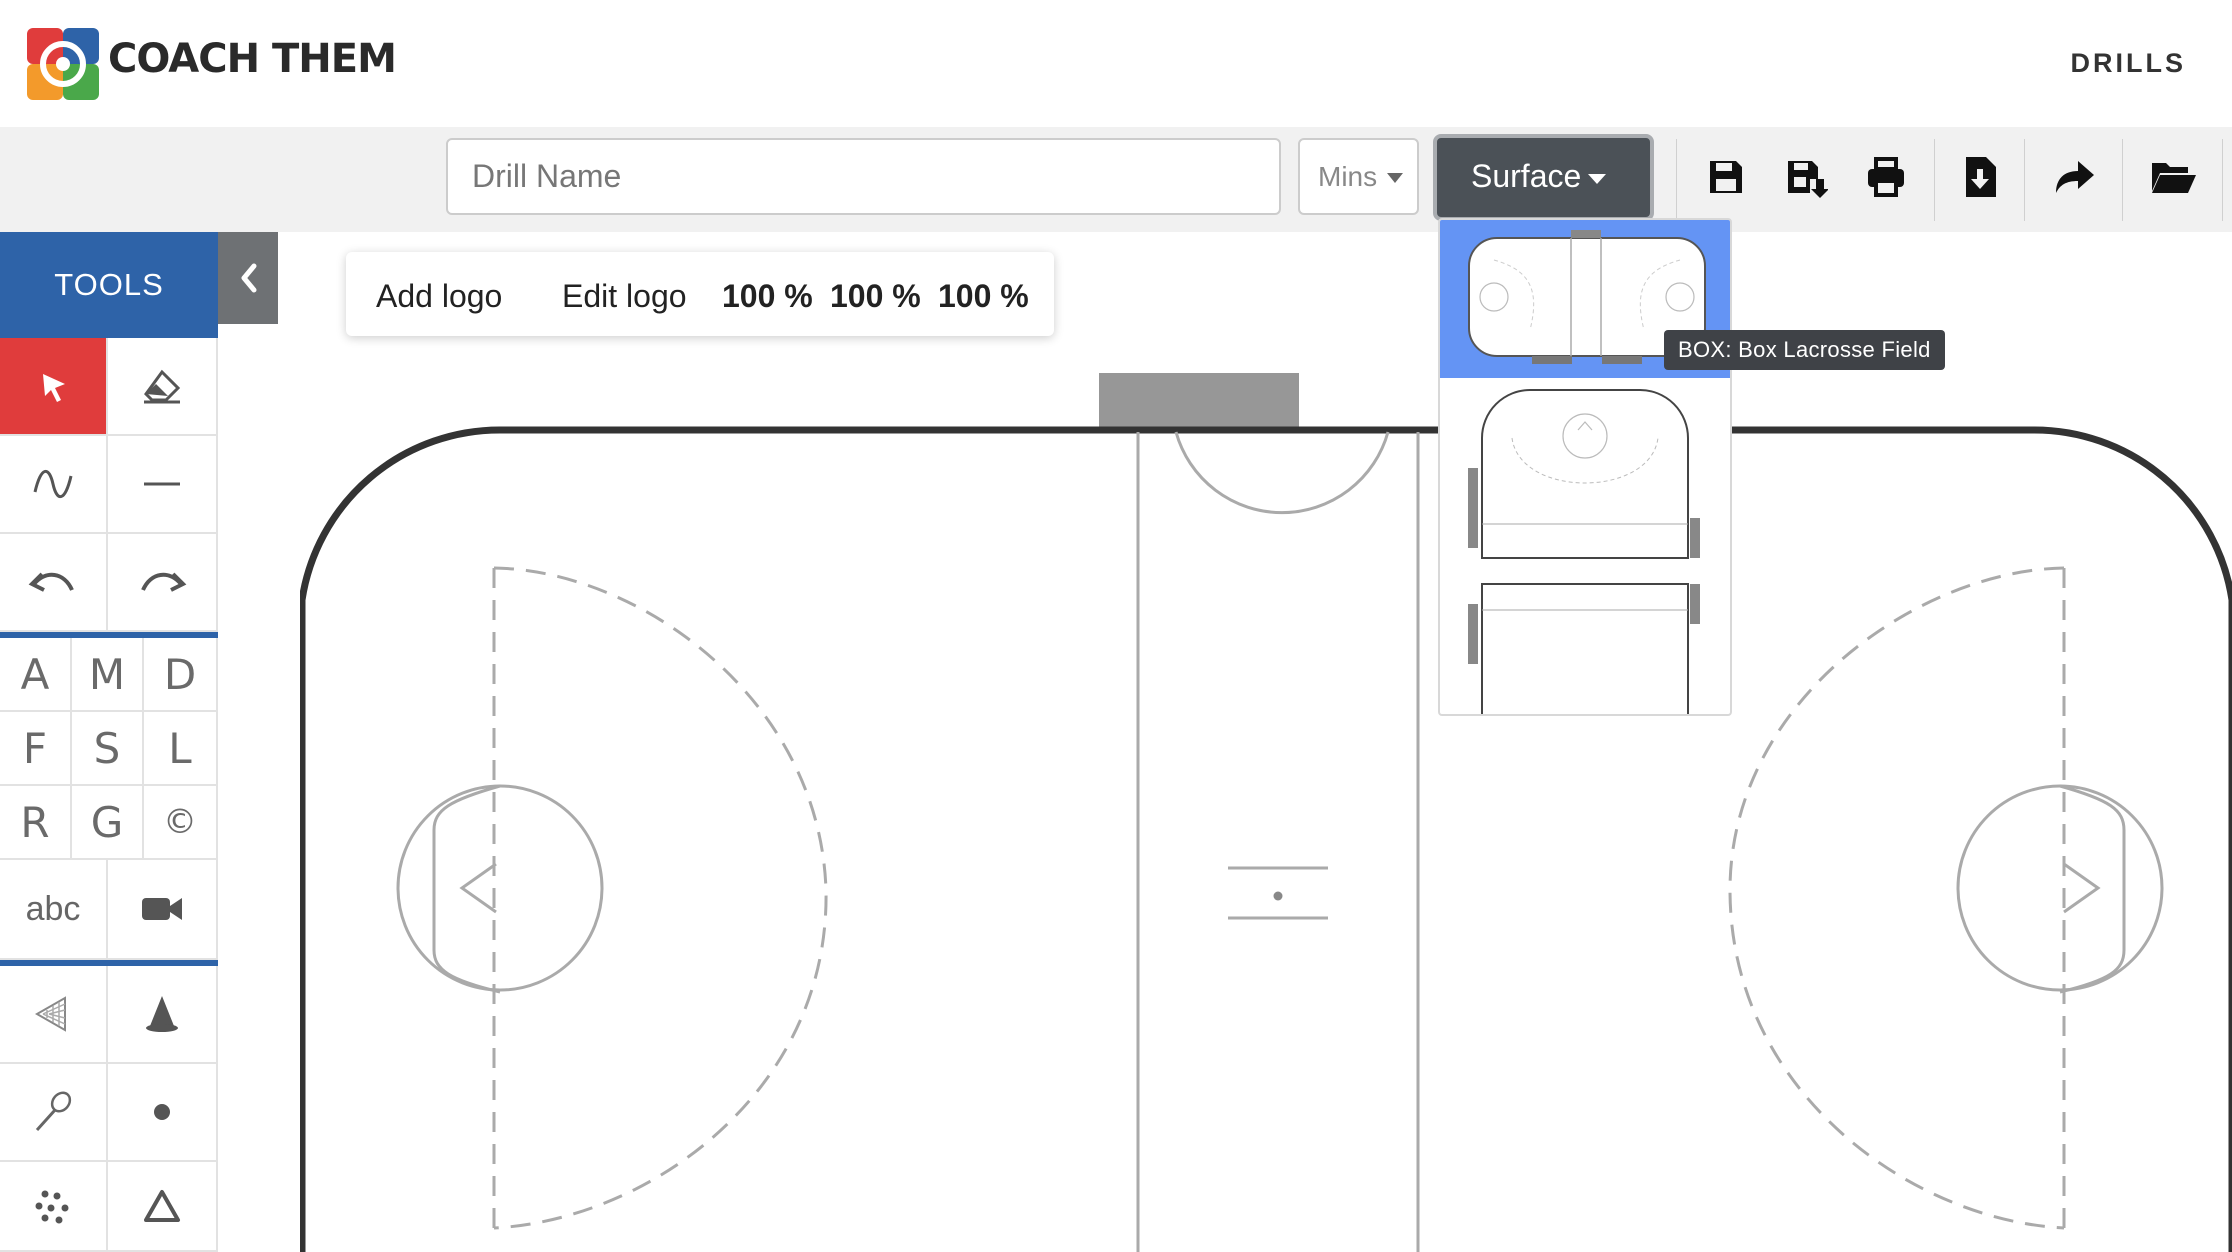 The width and height of the screenshot is (2232, 1252). I want to click on stick-tool, so click(54, 1113).